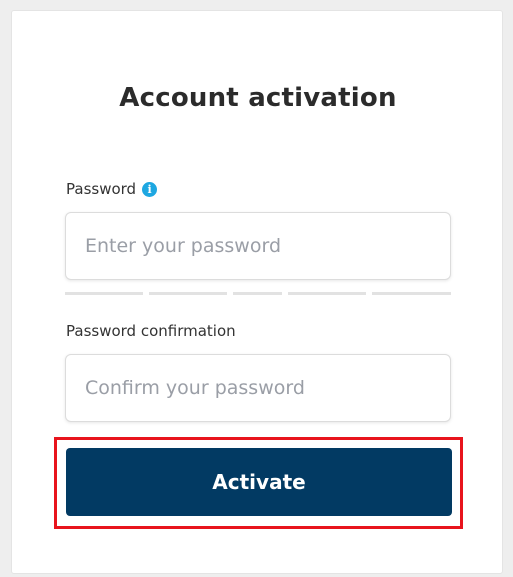 The width and height of the screenshot is (513, 577). What do you see at coordinates (101, 189) in the screenshot?
I see `password-label: Password` at bounding box center [101, 189].